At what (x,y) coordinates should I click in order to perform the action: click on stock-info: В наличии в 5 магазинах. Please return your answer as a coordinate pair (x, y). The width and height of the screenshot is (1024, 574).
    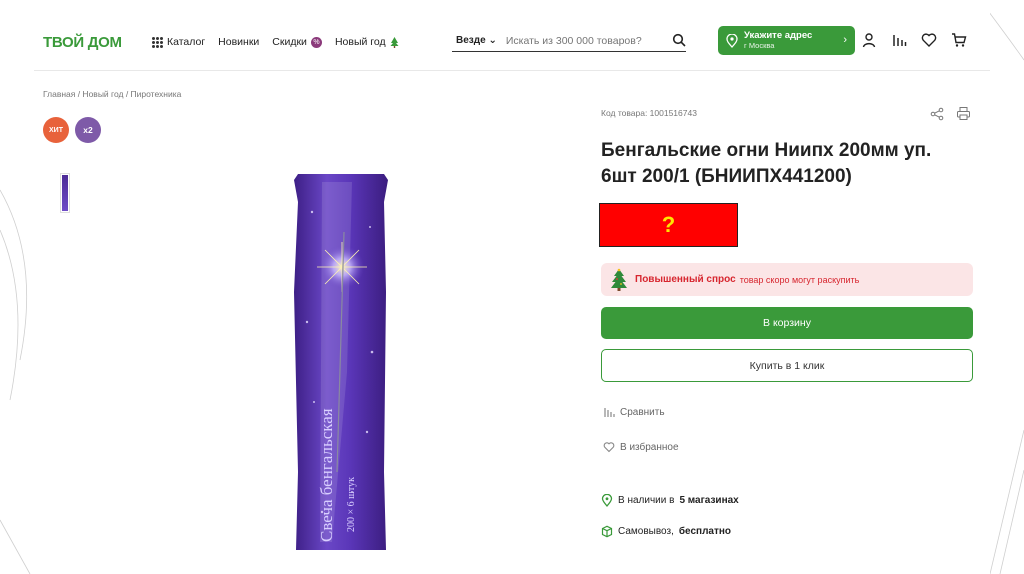
    Looking at the image, I should click on (670, 500).